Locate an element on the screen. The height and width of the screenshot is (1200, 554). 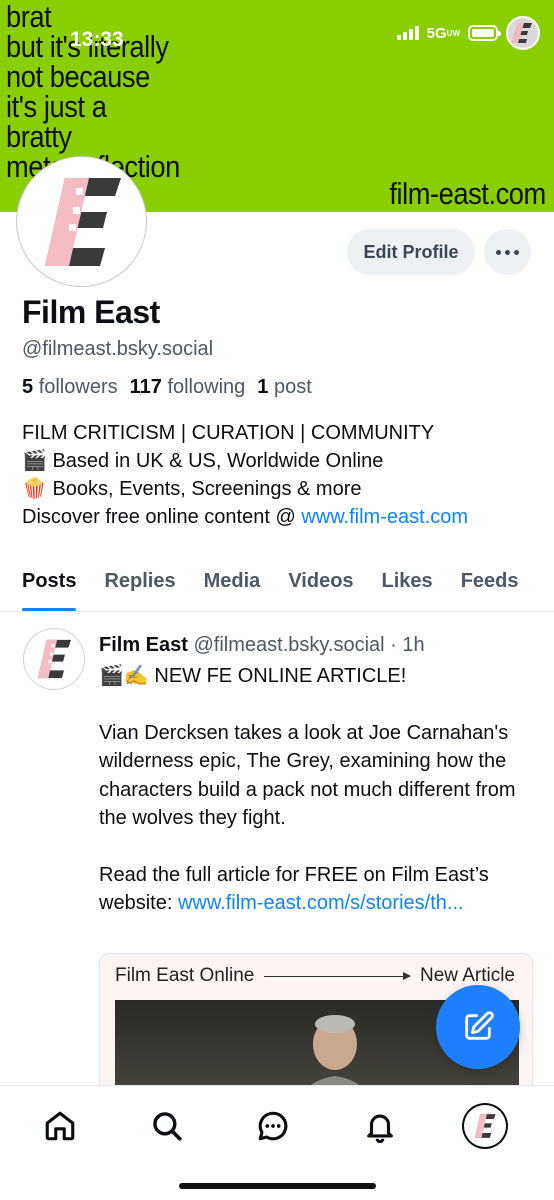
post-author-handle: @filmeast.bsky.social is located at coordinates (288, 645).